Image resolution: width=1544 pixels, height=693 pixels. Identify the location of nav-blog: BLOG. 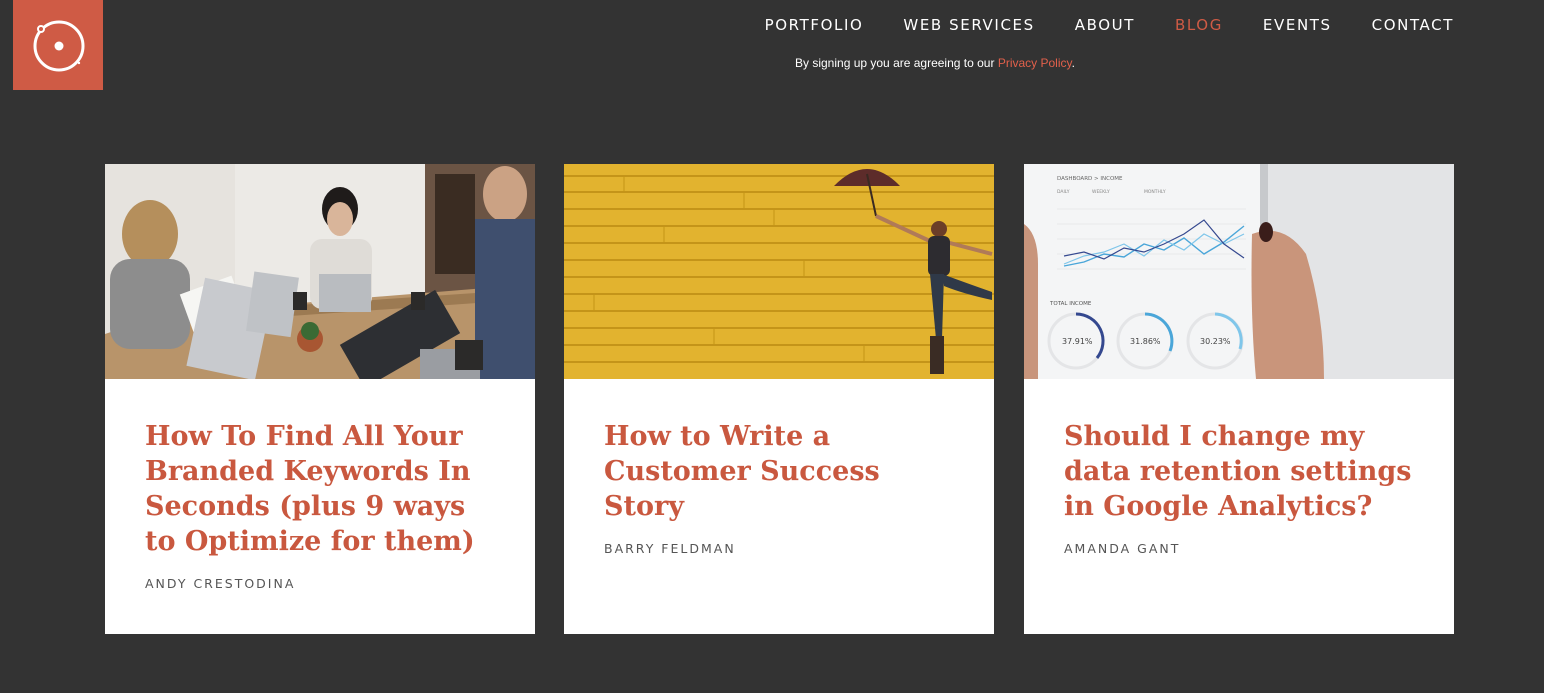
(1199, 25).